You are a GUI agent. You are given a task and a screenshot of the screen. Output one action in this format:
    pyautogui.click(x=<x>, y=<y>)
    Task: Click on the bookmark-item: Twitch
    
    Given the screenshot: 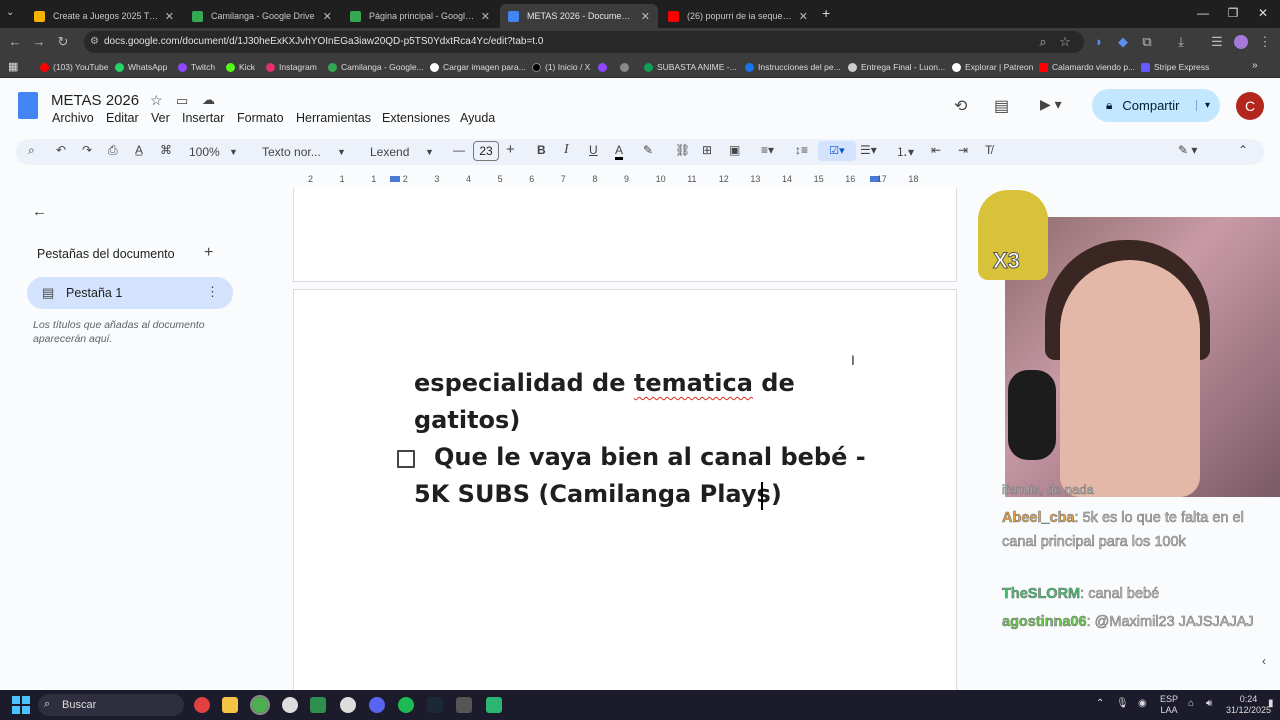 What is the action you would take?
    pyautogui.click(x=196, y=67)
    